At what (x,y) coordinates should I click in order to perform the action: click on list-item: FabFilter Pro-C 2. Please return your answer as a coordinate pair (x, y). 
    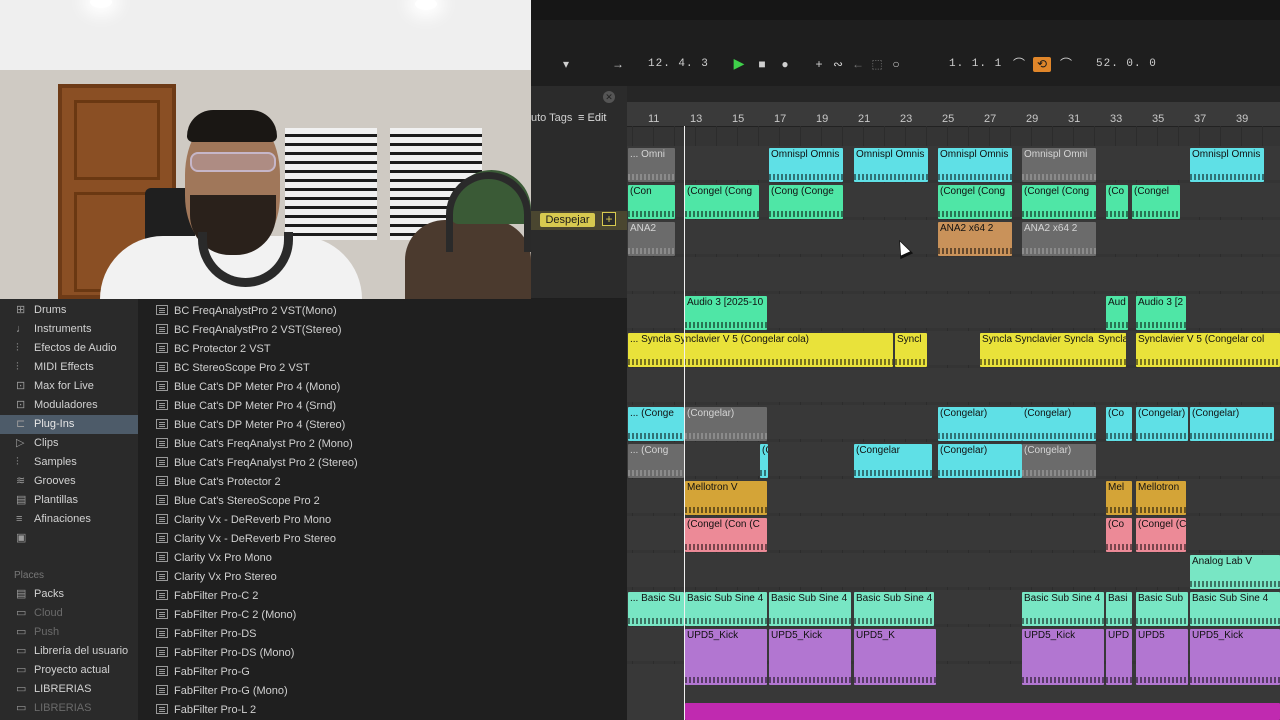
    Looking at the image, I should click on (207, 596).